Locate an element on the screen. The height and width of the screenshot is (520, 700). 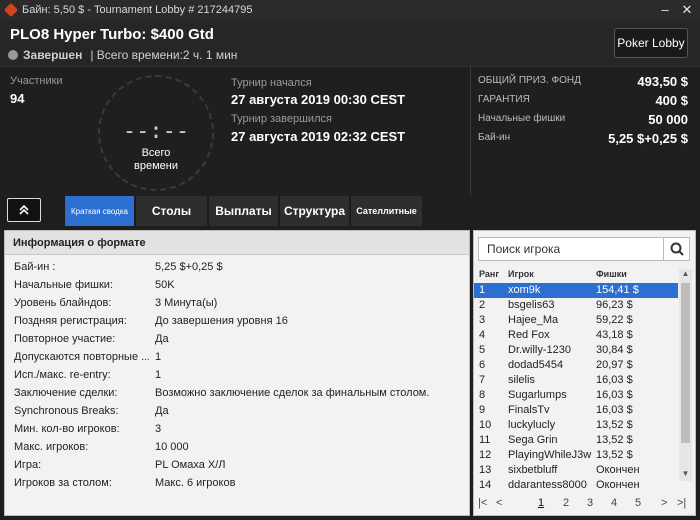
format-key: Бай-ин : is located at coordinates (35, 267).